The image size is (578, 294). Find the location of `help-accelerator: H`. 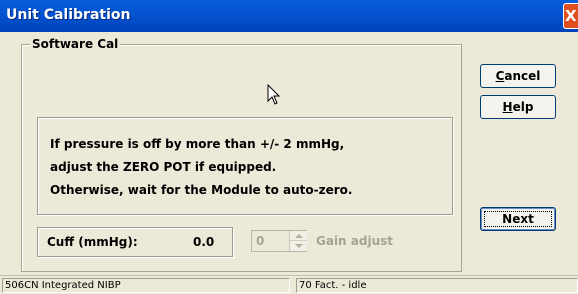

help-accelerator: H is located at coordinates (507, 107).